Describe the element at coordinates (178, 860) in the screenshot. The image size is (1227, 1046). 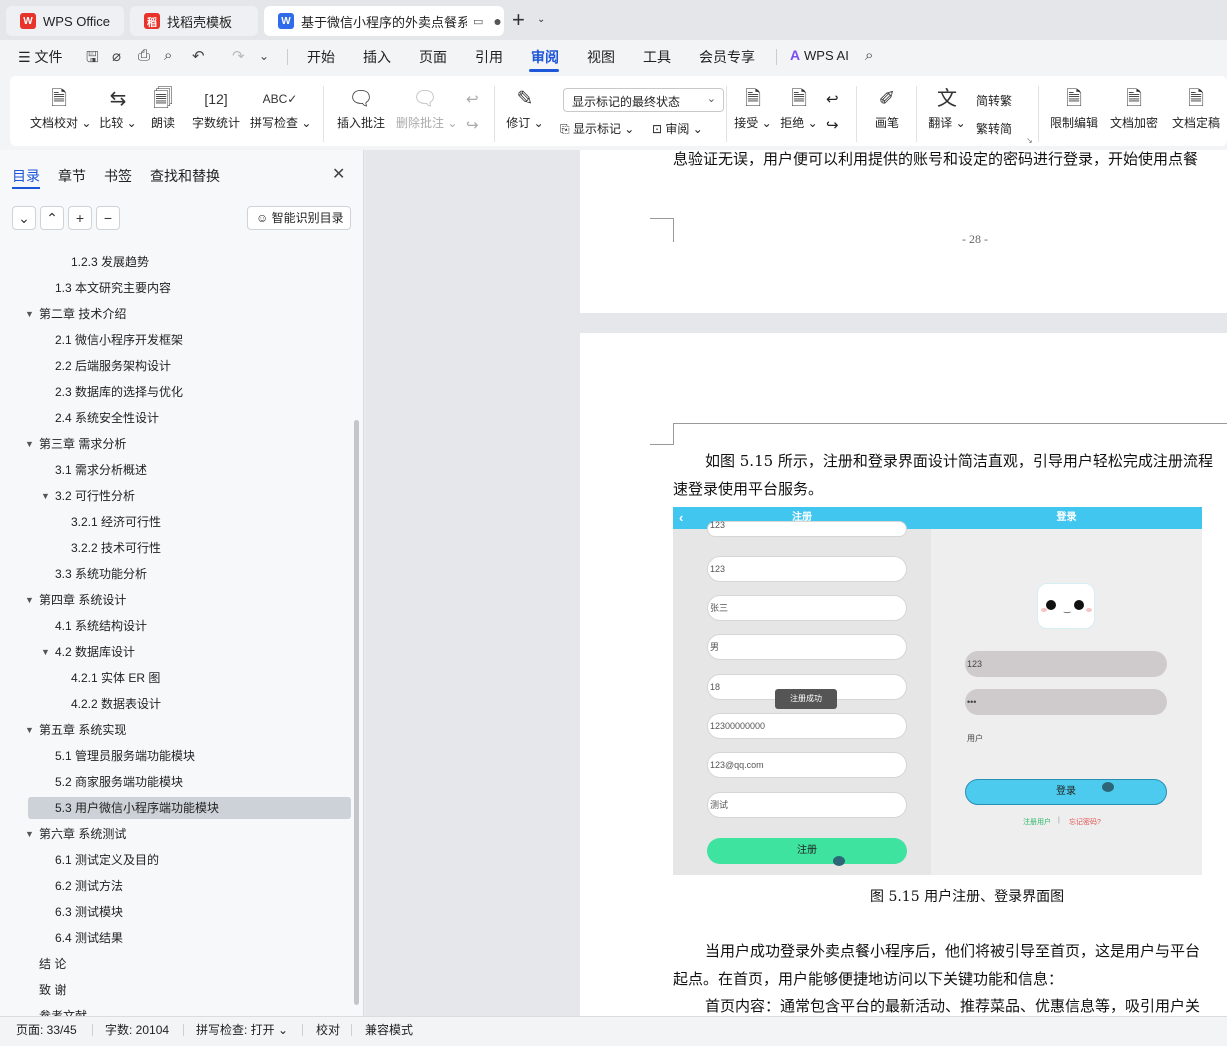
I see `toc-item: 6.1 测试定义及目的` at that location.